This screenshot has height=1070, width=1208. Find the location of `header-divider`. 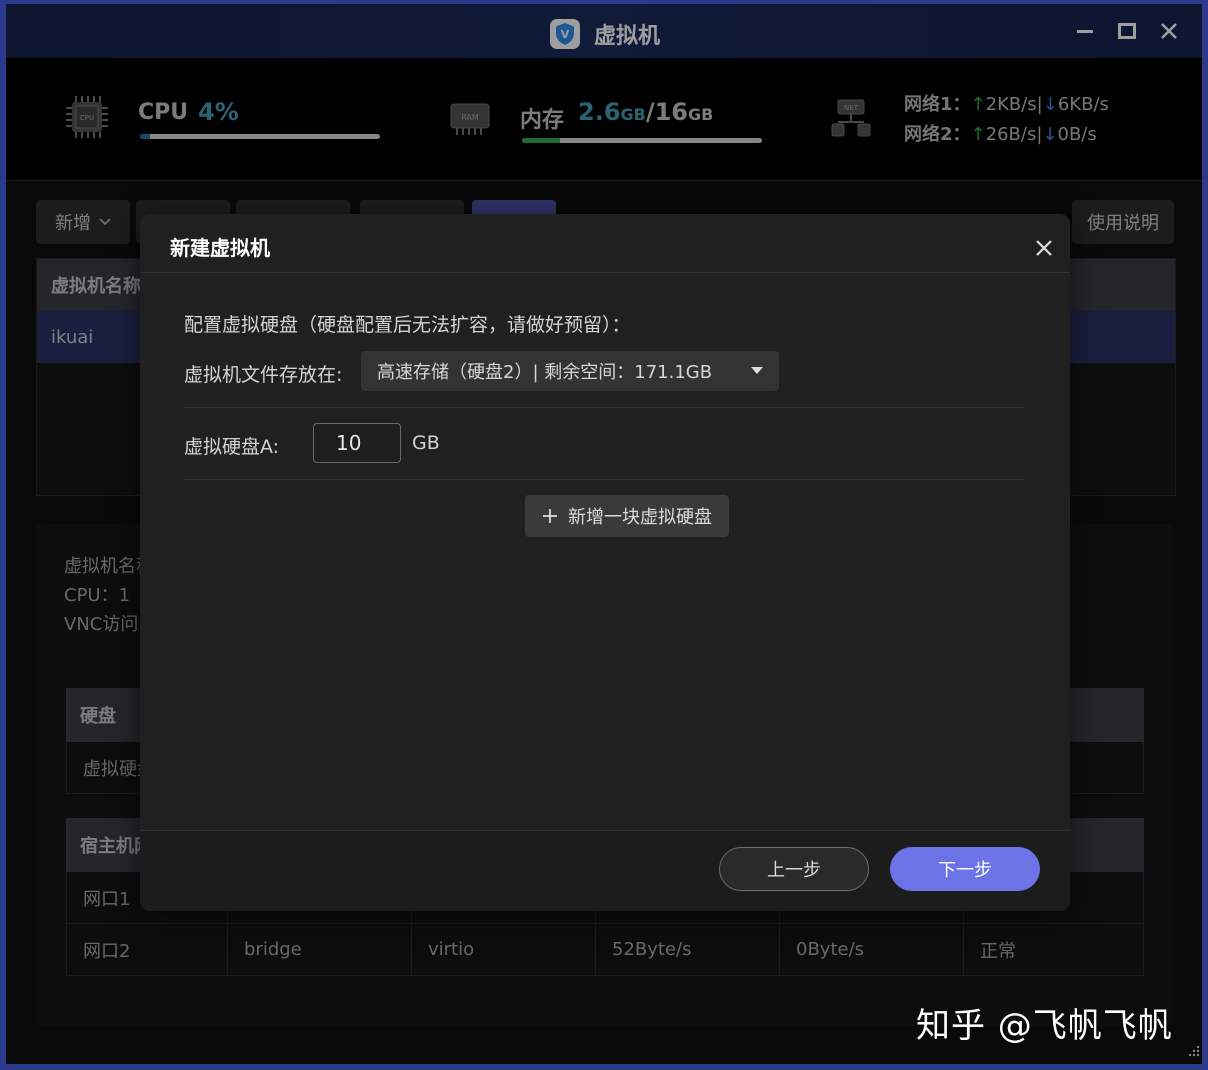

header-divider is located at coordinates (605, 272).